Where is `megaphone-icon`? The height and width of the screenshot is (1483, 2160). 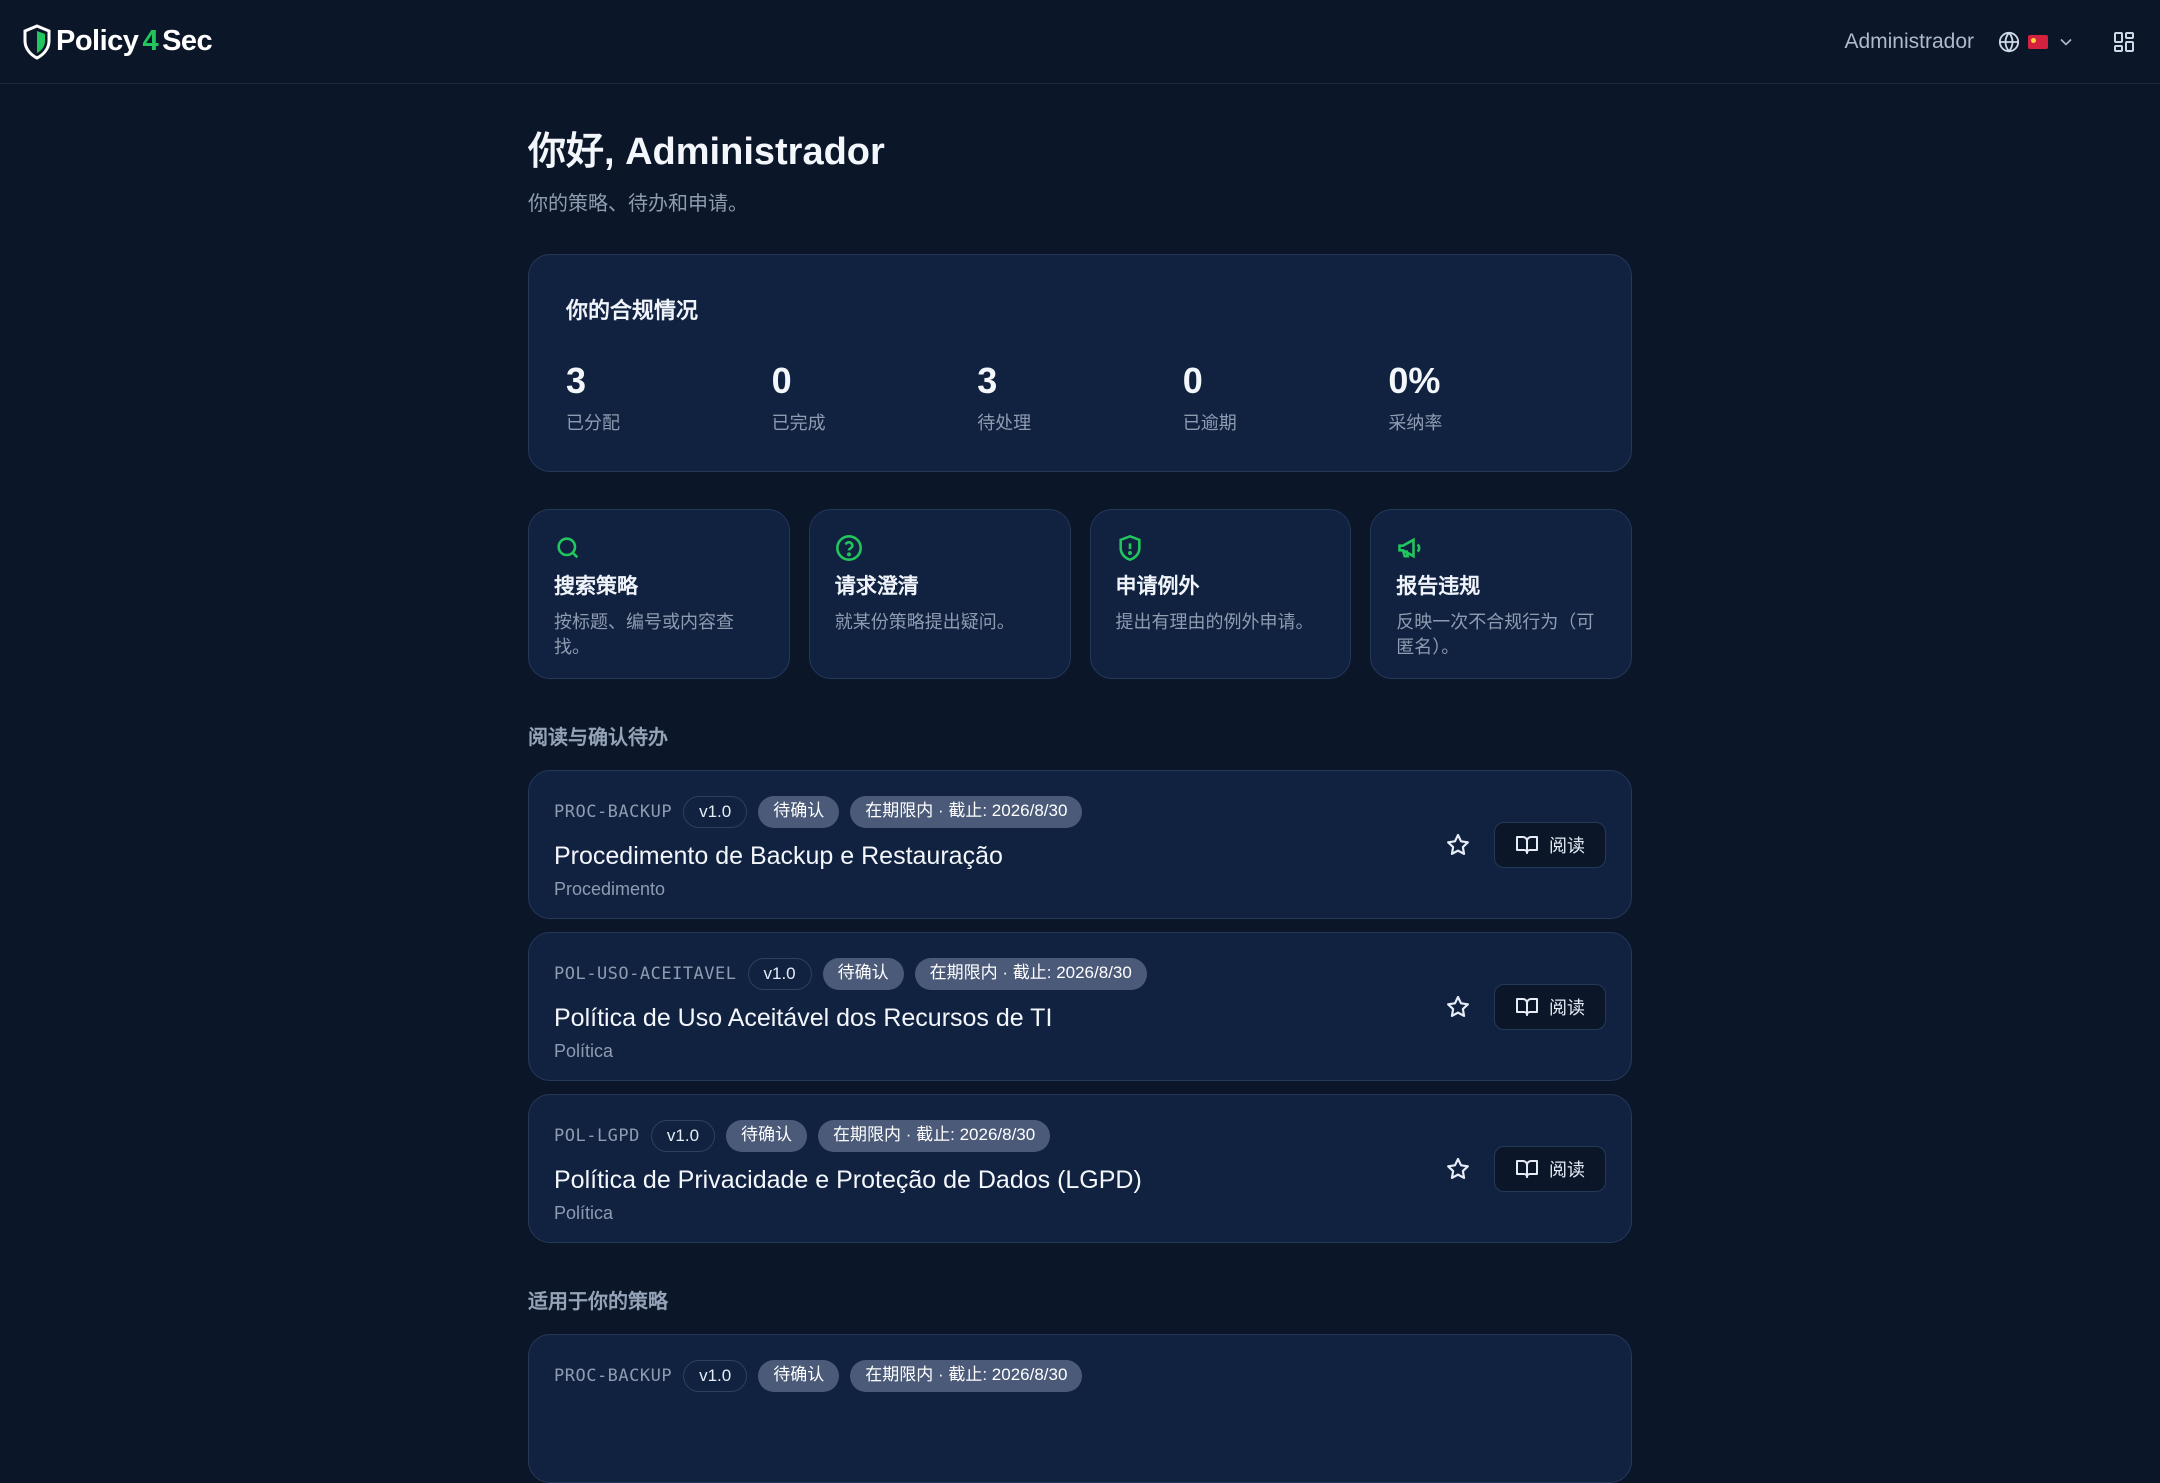
megaphone-icon is located at coordinates (1409, 548).